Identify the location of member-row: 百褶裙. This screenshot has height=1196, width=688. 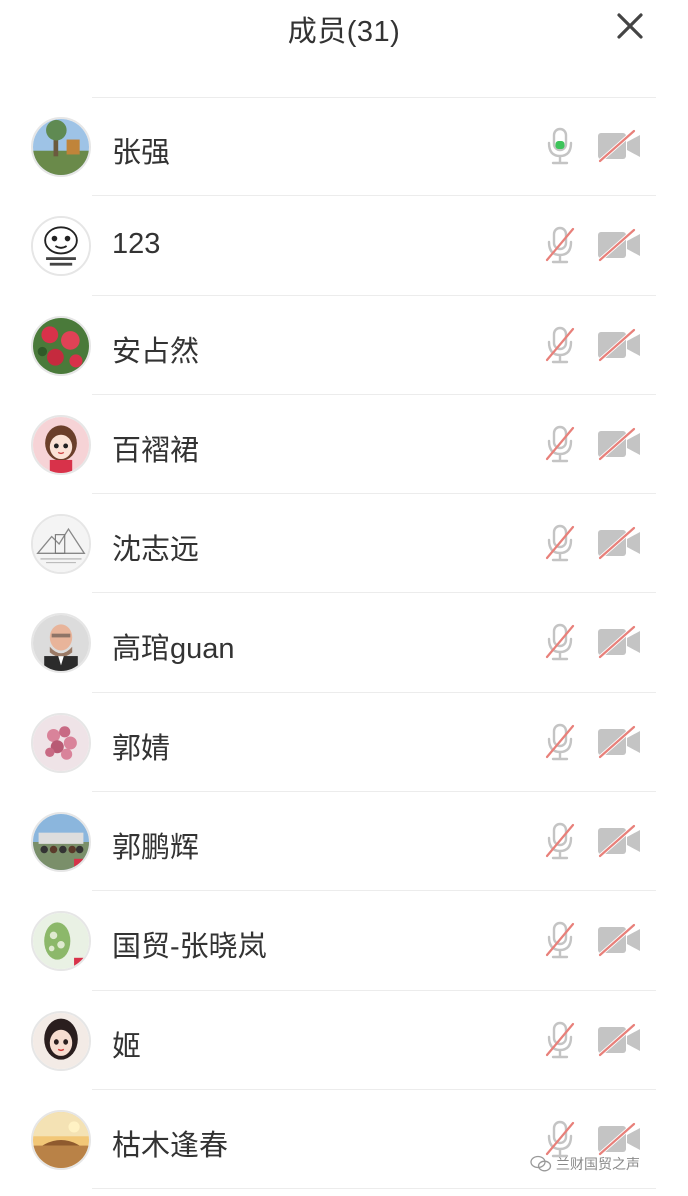
(344, 445).